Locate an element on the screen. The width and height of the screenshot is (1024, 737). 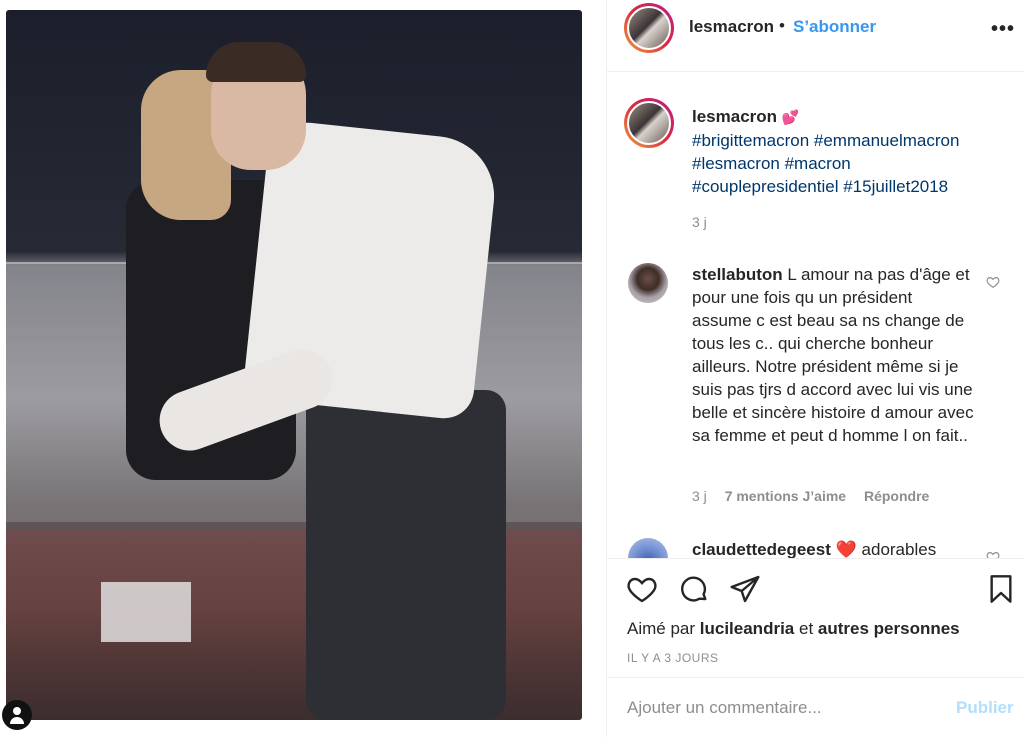
comment-emoji: ❤️ is located at coordinates (846, 549).